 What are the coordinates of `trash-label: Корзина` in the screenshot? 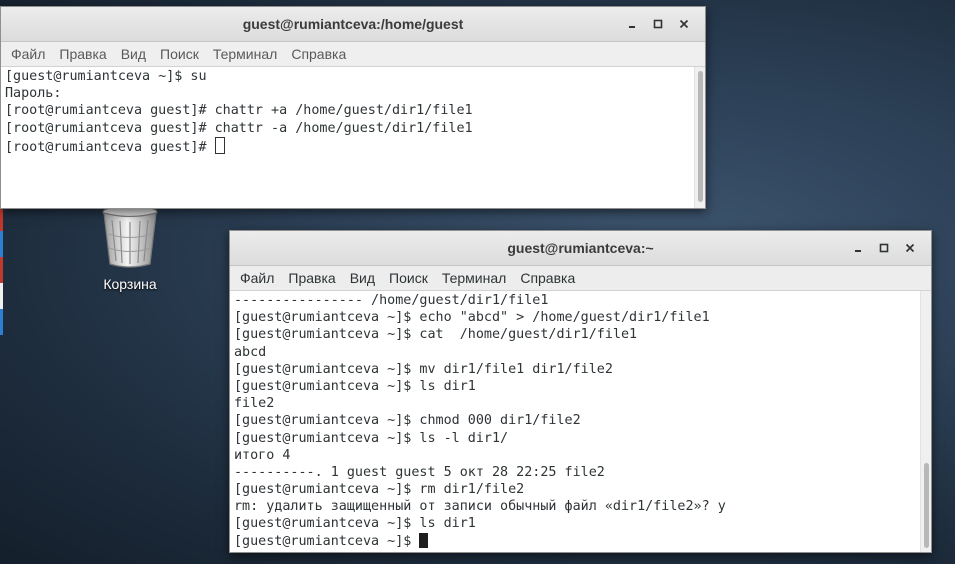 It's located at (130, 284).